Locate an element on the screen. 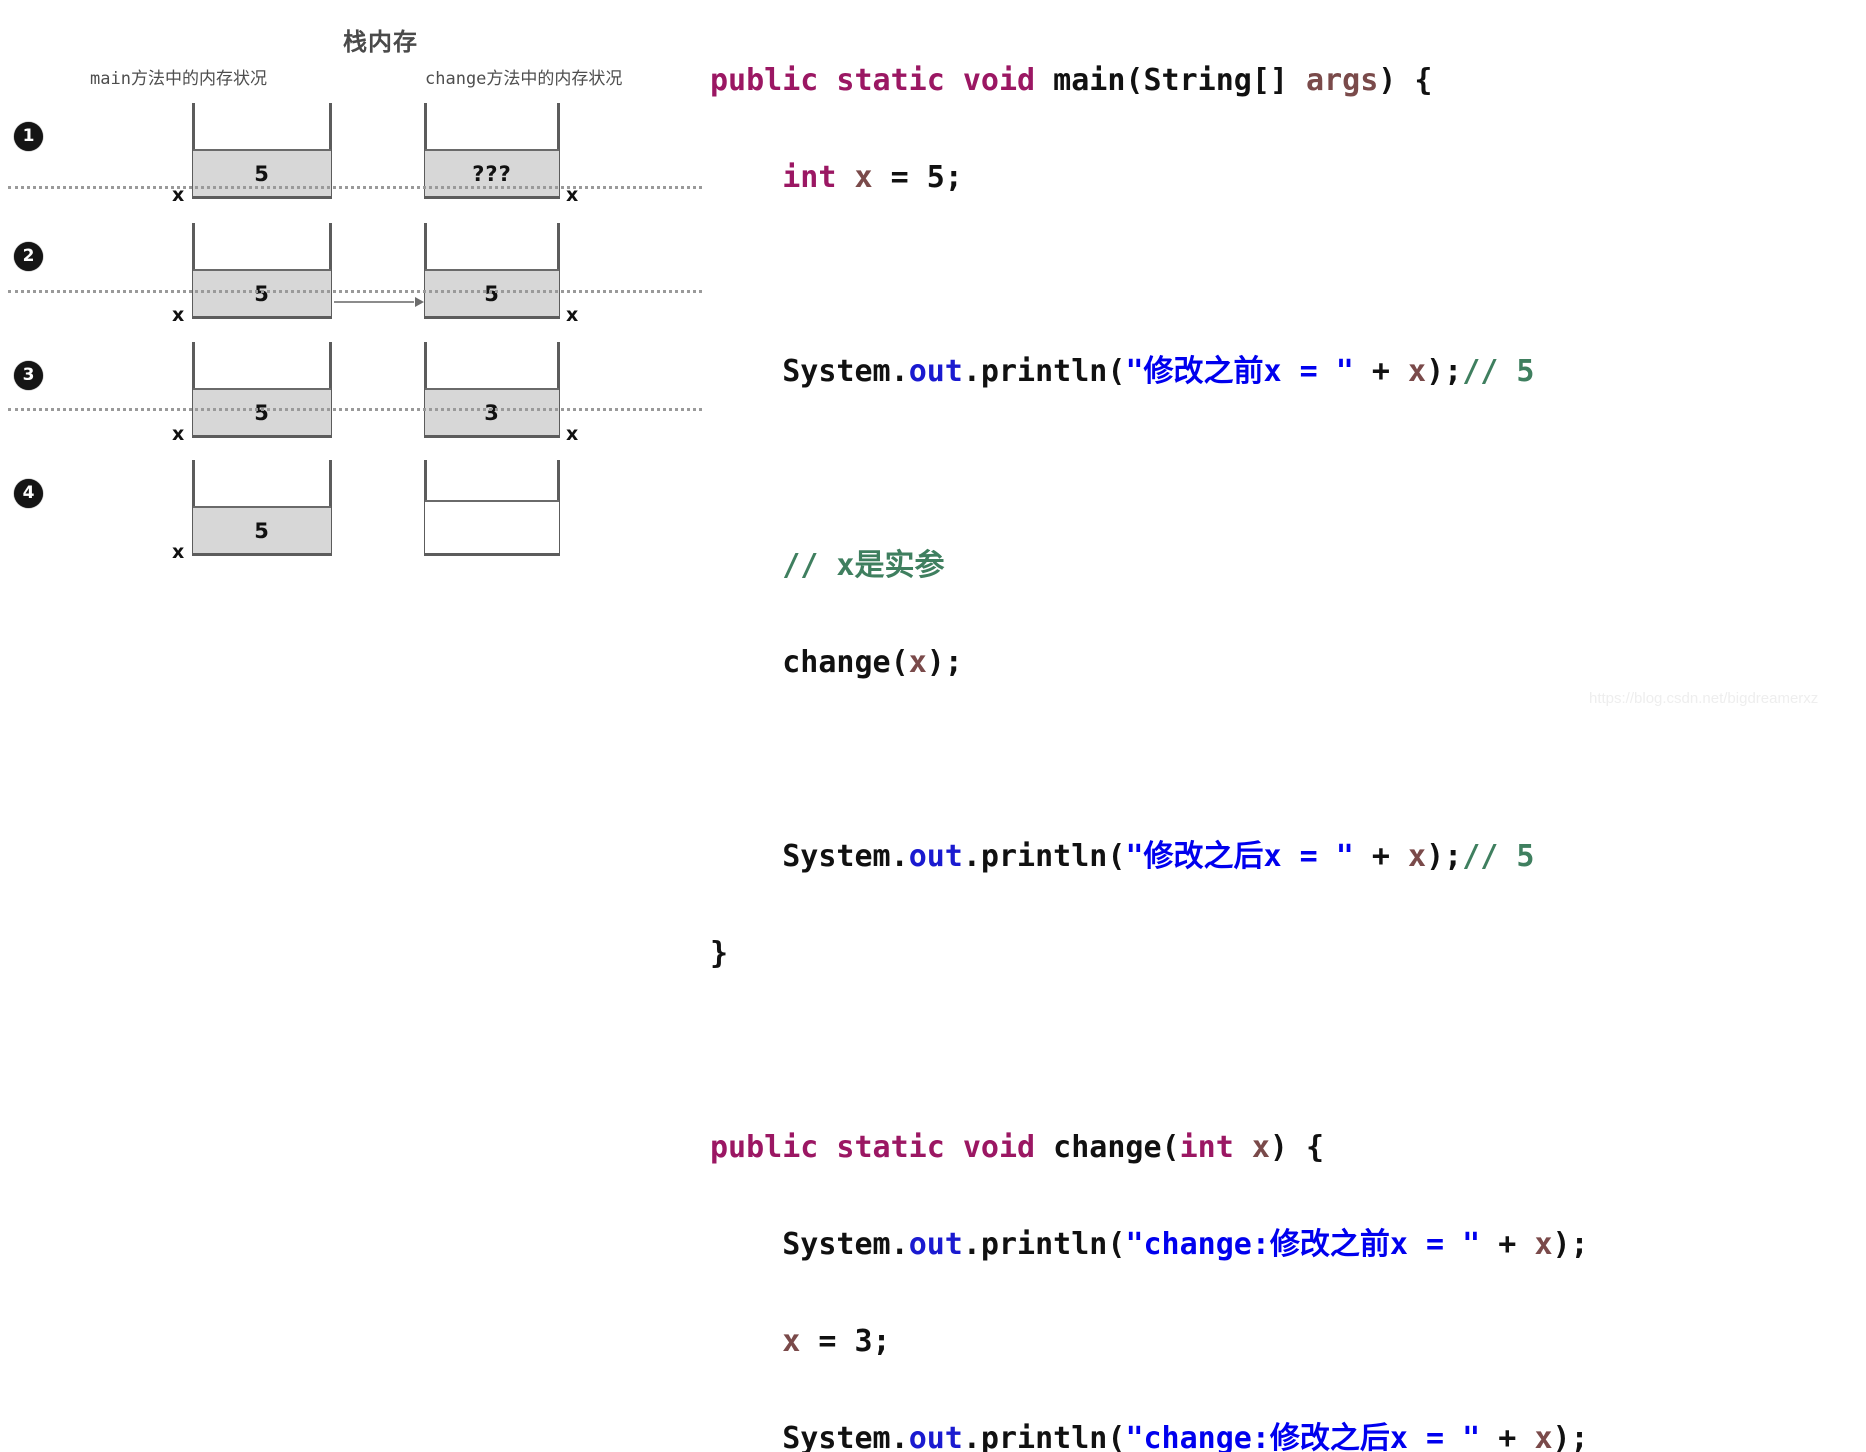 The height and width of the screenshot is (1452, 1866). code-line: x = 3; is located at coordinates (1288, 1342).